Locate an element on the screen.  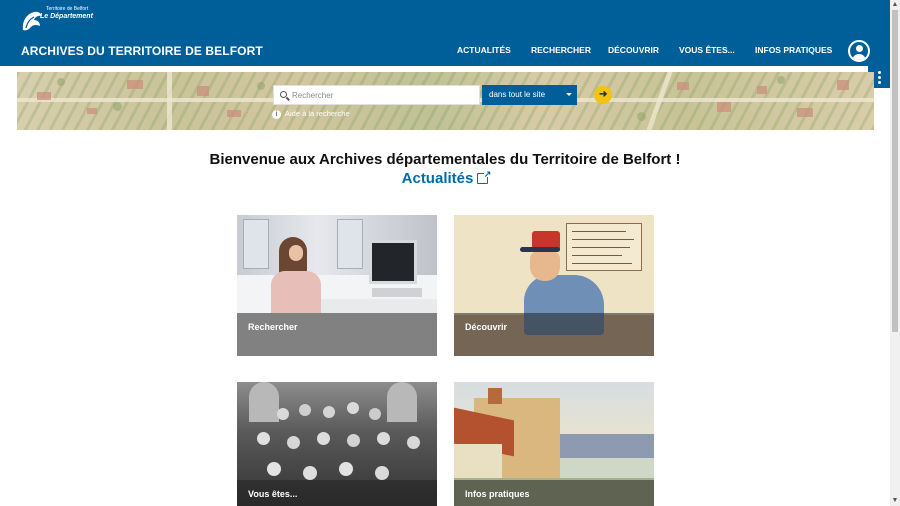
map-road is located at coordinates (169, 101).